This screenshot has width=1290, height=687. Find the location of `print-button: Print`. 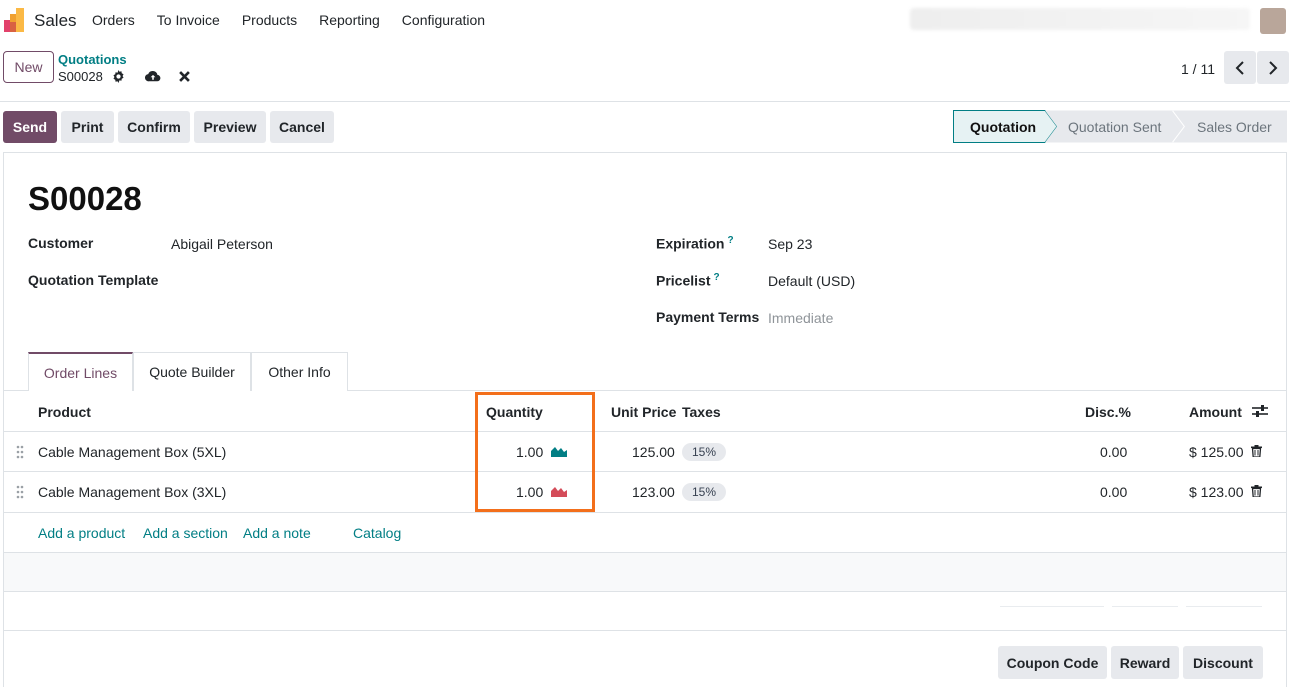

print-button: Print is located at coordinates (87, 127).